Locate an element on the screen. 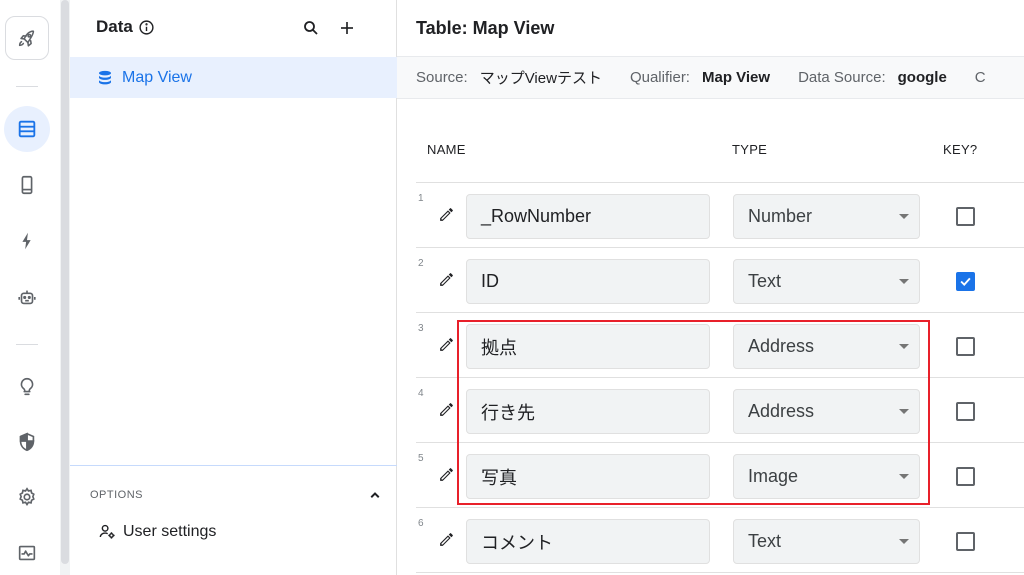  user-settings-icon is located at coordinates (107, 531).